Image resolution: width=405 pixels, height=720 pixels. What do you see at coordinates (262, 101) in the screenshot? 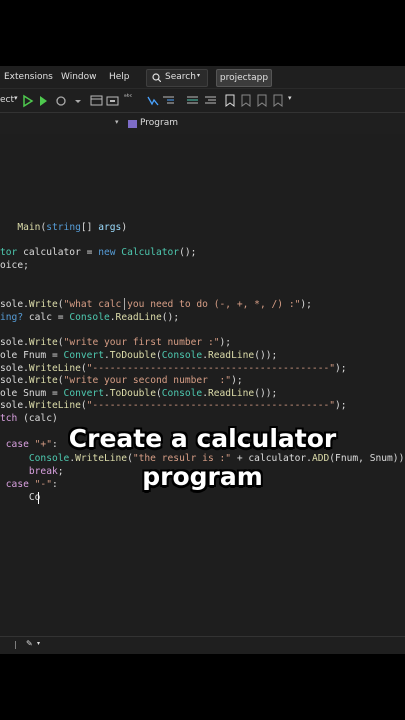
I see `bookmark-next-icon` at bounding box center [262, 101].